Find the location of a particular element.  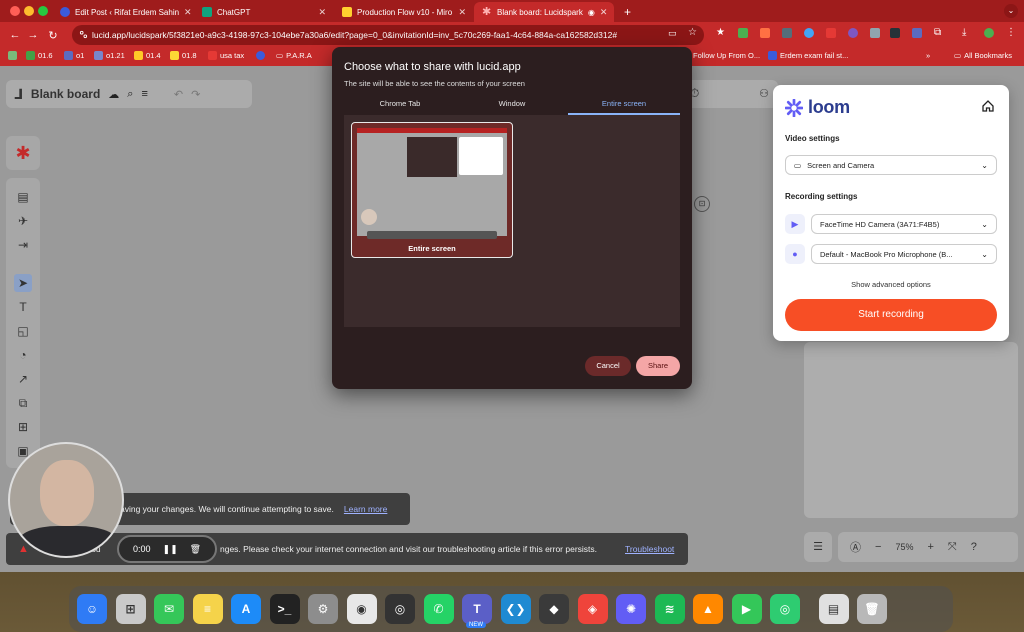

dock-app-whatsapp-icon: ✆ is located at coordinates (438, 609).